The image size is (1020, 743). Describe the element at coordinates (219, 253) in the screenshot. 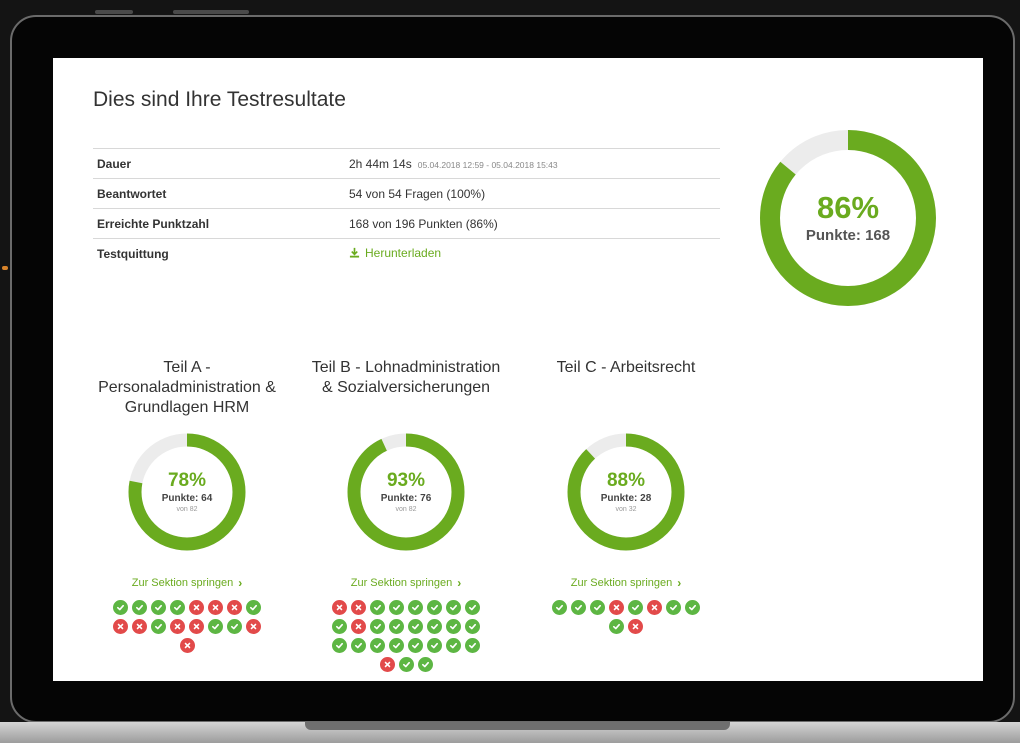

I see `receipt-label: Testquittung` at that location.